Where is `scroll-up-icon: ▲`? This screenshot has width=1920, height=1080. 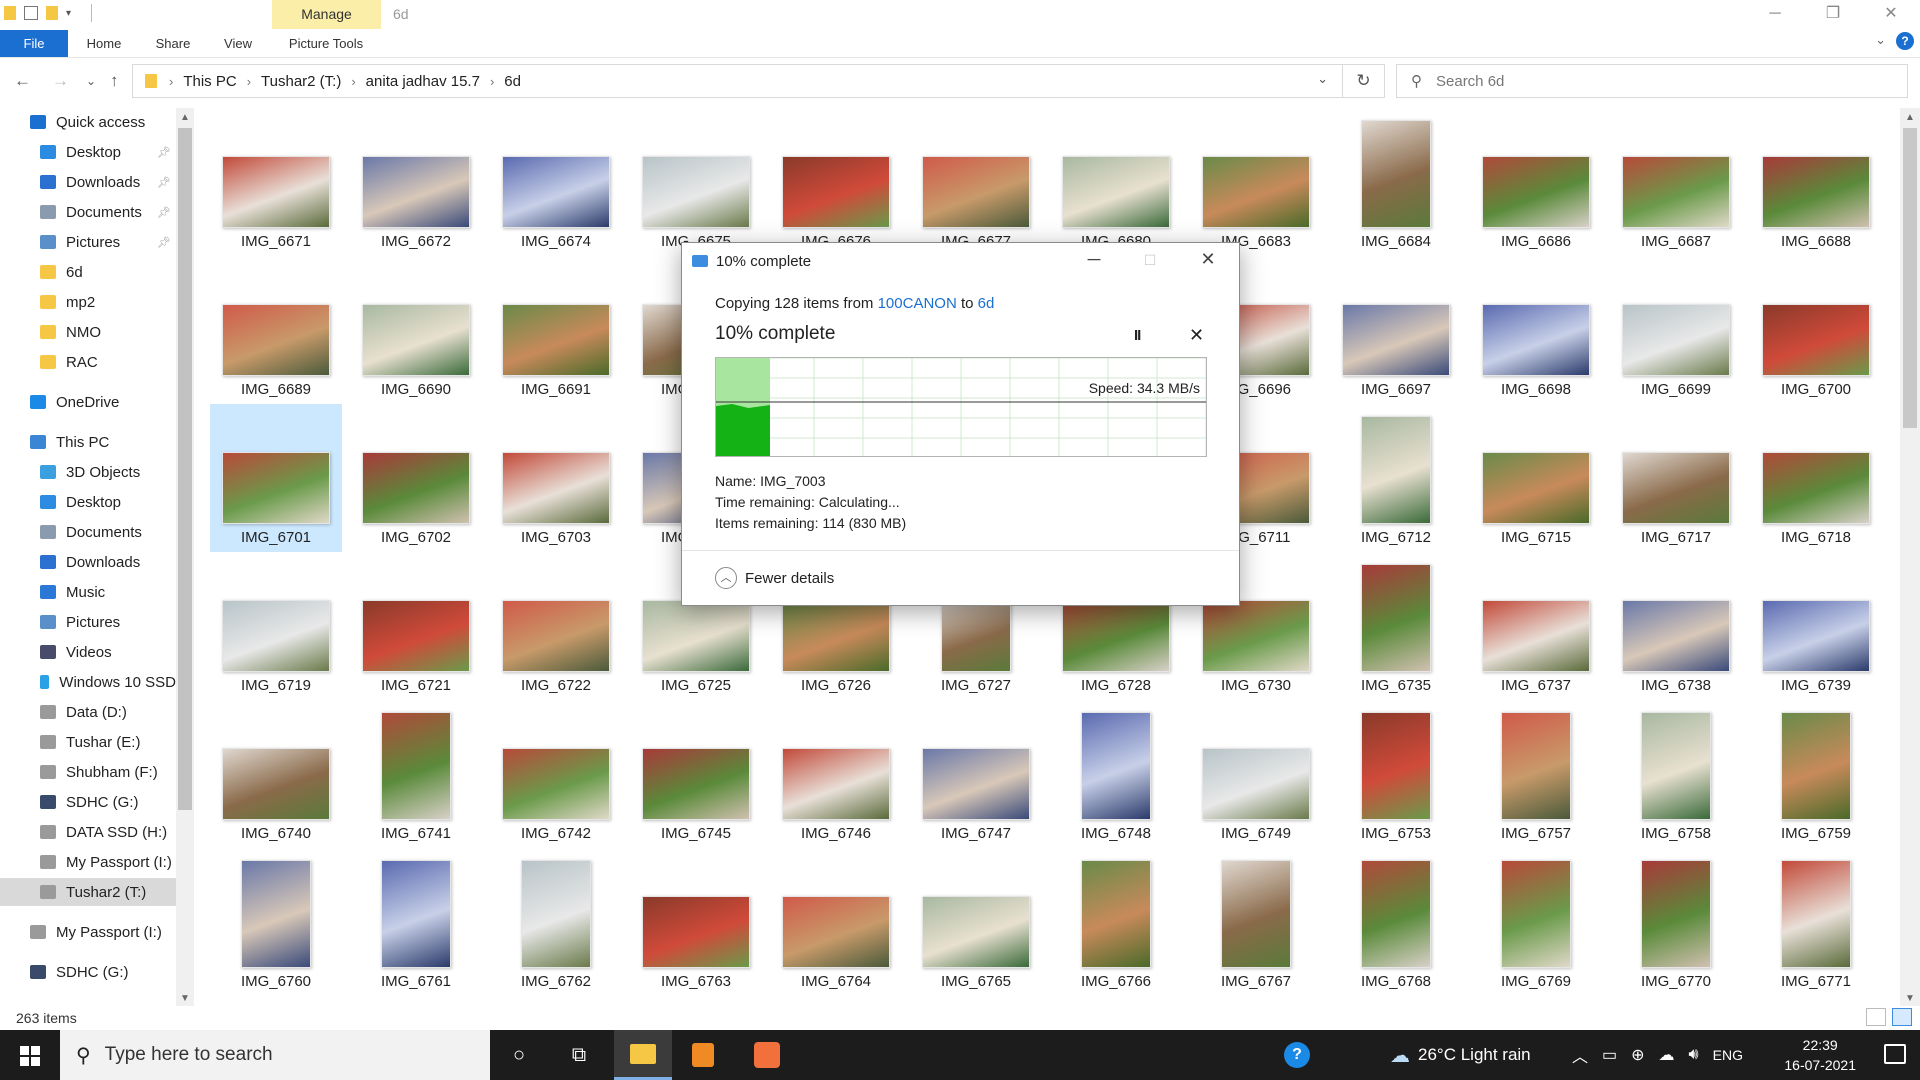 scroll-up-icon: ▲ is located at coordinates (1910, 117).